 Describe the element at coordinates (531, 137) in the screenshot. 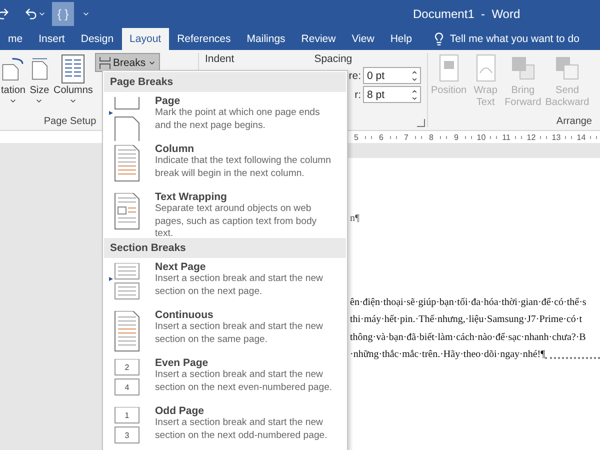

I see `ruler-number: 12` at that location.